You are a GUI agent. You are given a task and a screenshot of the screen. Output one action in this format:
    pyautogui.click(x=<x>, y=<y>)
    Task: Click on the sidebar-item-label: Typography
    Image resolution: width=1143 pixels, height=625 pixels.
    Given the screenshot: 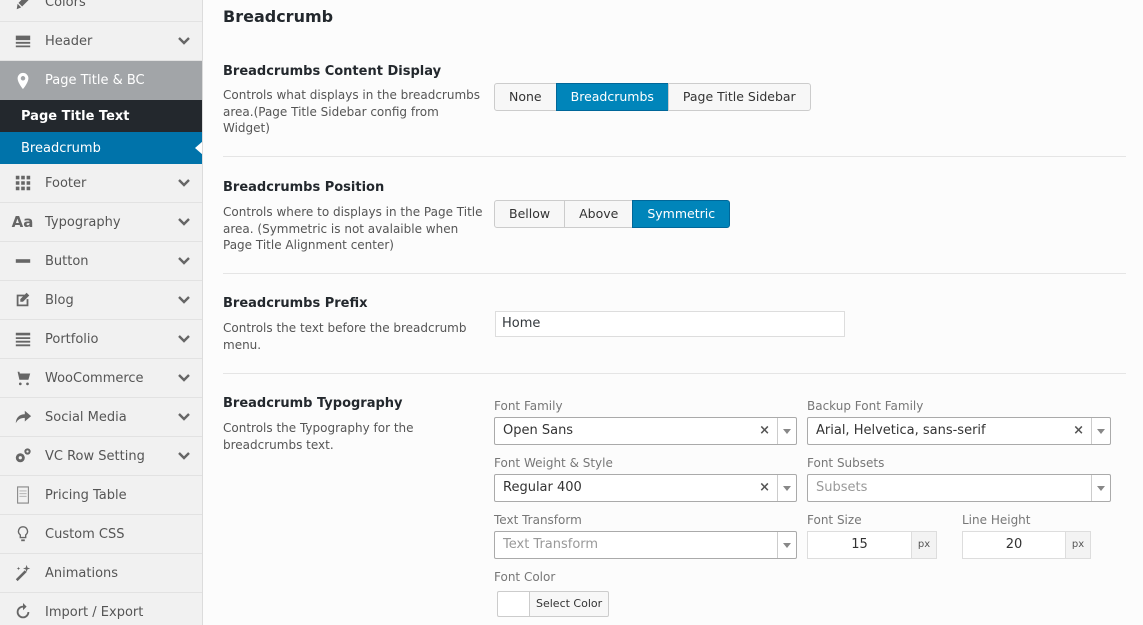 What is the action you would take?
    pyautogui.click(x=83, y=222)
    